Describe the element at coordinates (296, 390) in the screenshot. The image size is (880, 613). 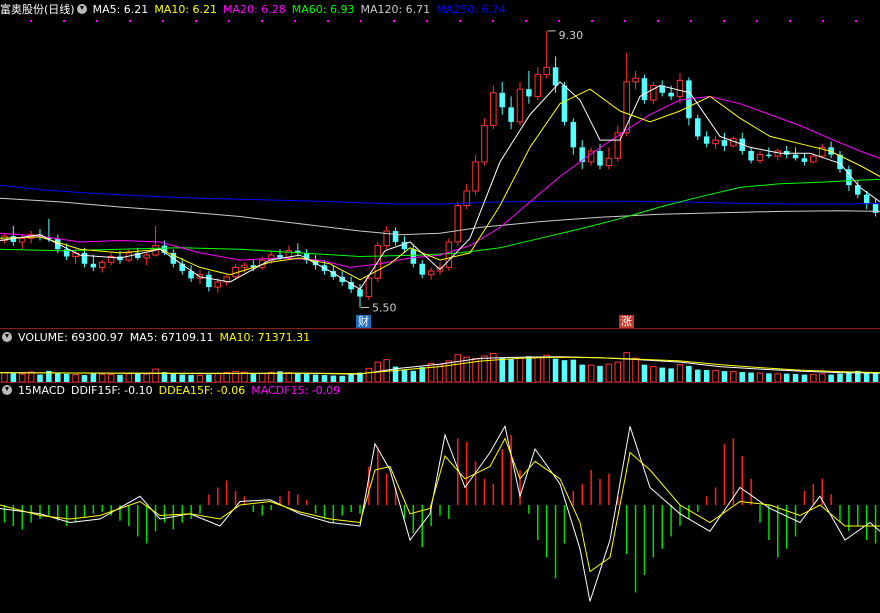
I see `indicator-label: MACDF15: -0.09` at that location.